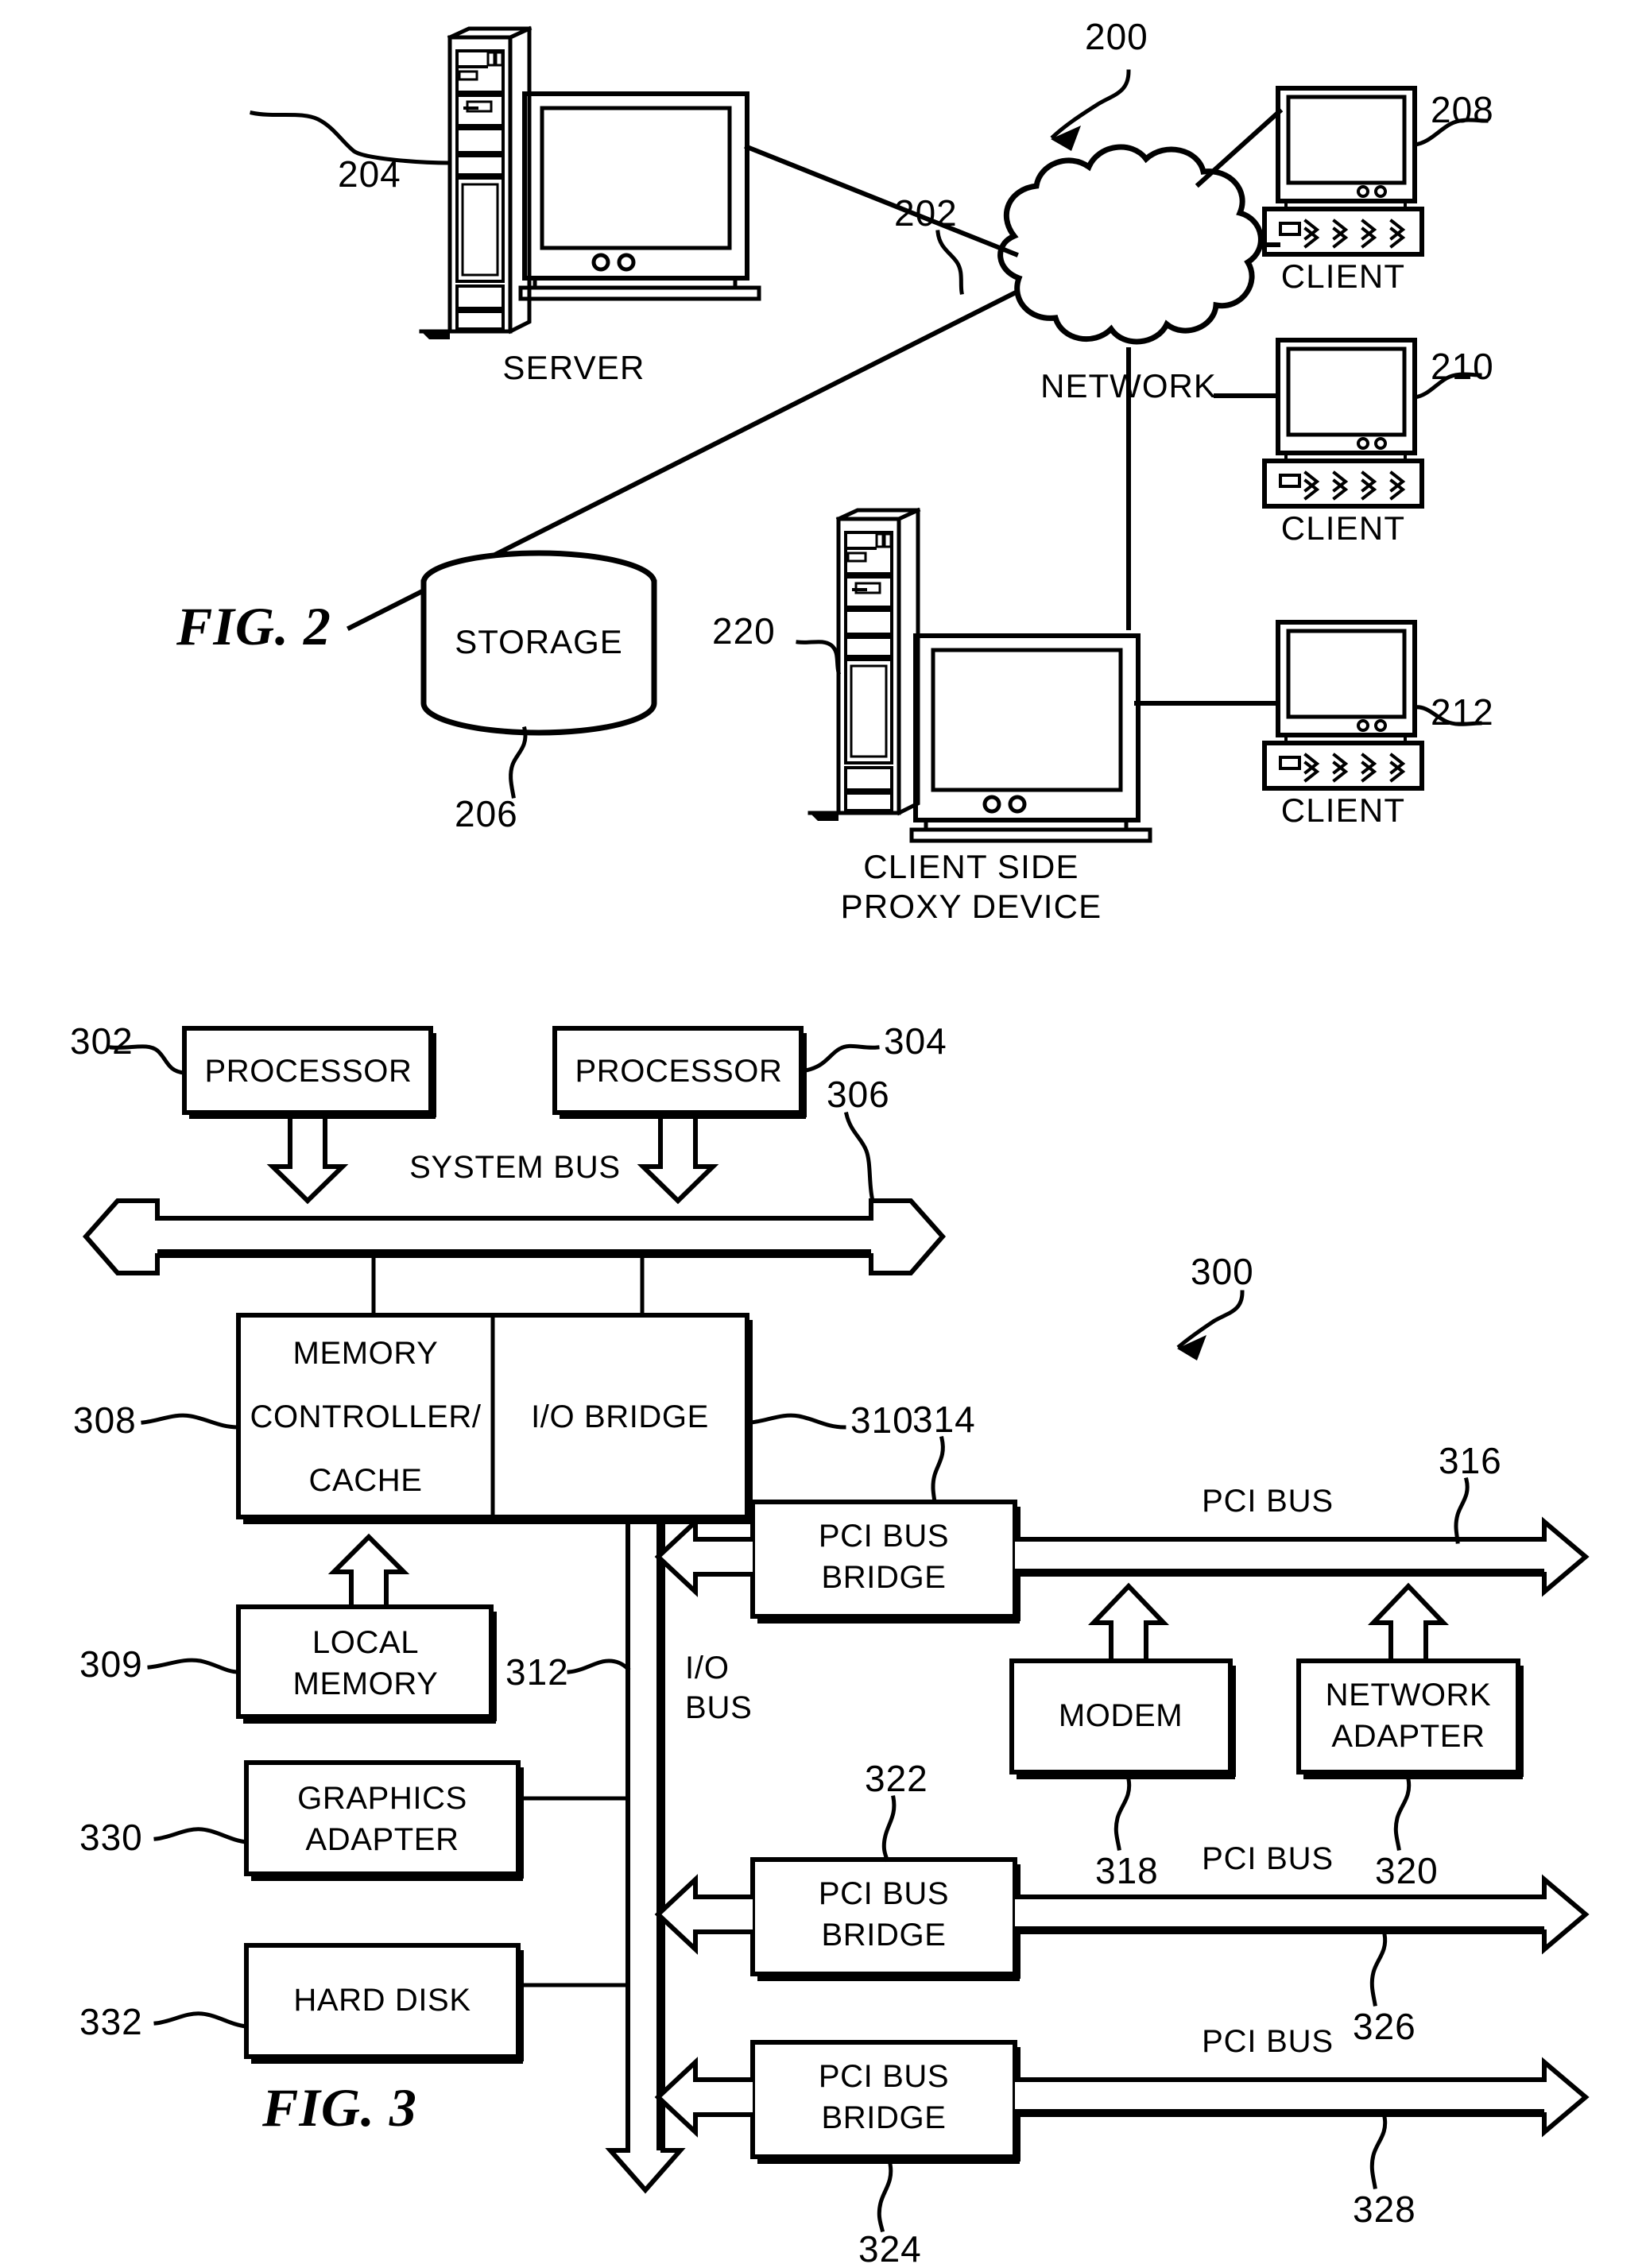 This screenshot has width=1646, height=2268. I want to click on ref-number-309: 309, so click(111, 1664).